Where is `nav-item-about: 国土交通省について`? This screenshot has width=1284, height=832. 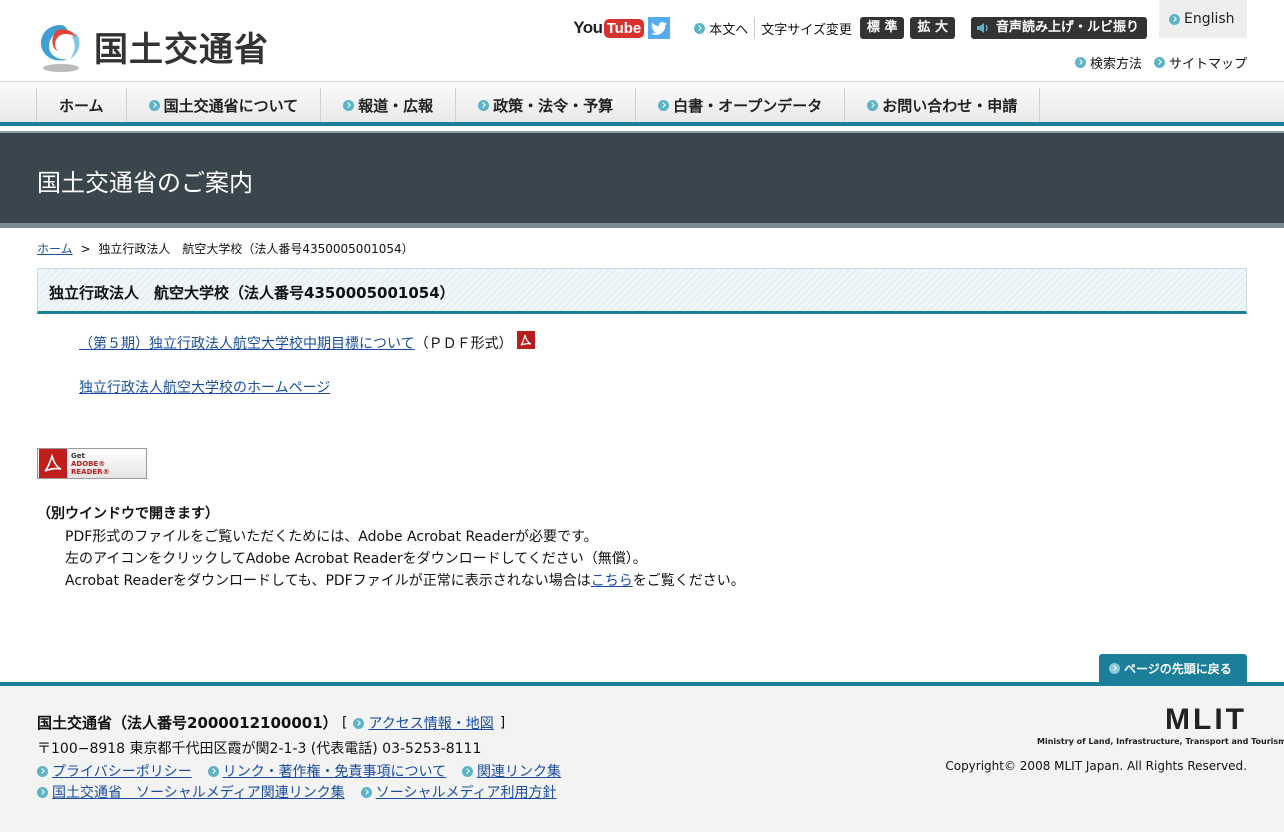 nav-item-about: 国土交通省について is located at coordinates (223, 105).